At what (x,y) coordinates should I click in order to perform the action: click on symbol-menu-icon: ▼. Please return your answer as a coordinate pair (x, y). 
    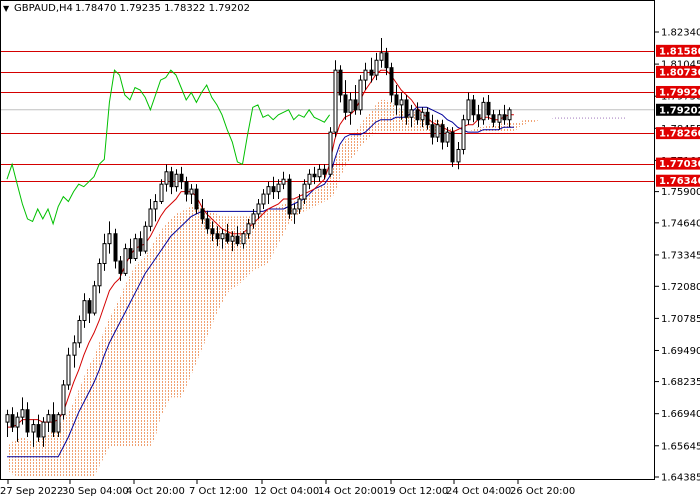
    Looking at the image, I should click on (6, 8).